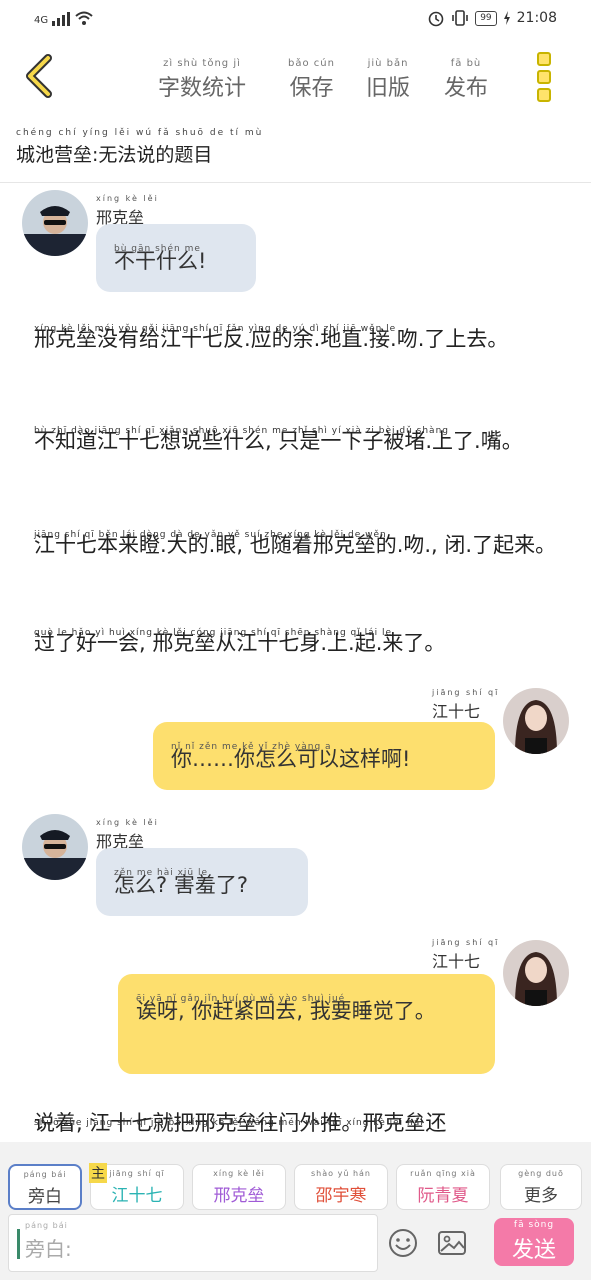 The width and height of the screenshot is (591, 1280). What do you see at coordinates (533, 1250) in the screenshot?
I see `send-label: 发送` at bounding box center [533, 1250].